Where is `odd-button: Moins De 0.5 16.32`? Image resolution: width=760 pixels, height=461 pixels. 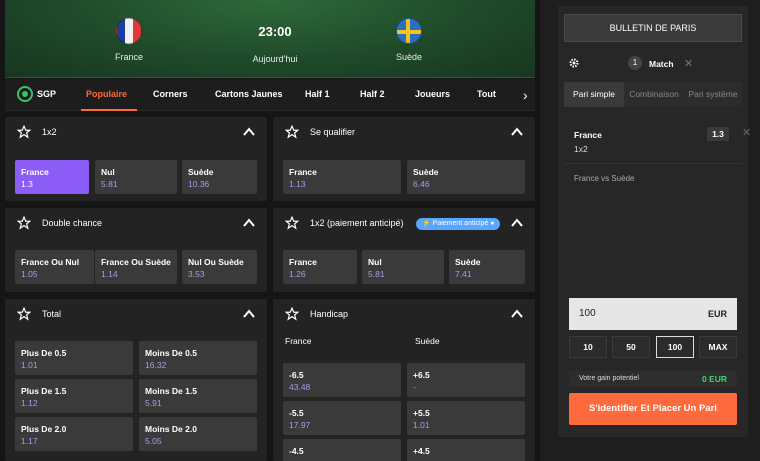
odd-button: Moins De 0.5 16.32 is located at coordinates (198, 358).